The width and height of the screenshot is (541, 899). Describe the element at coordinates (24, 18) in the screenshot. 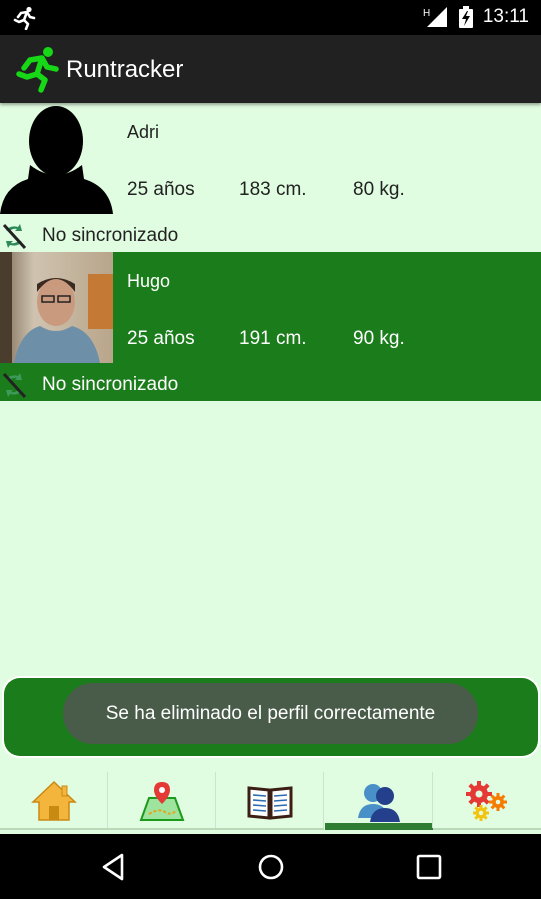

I see `running-man-icon` at that location.